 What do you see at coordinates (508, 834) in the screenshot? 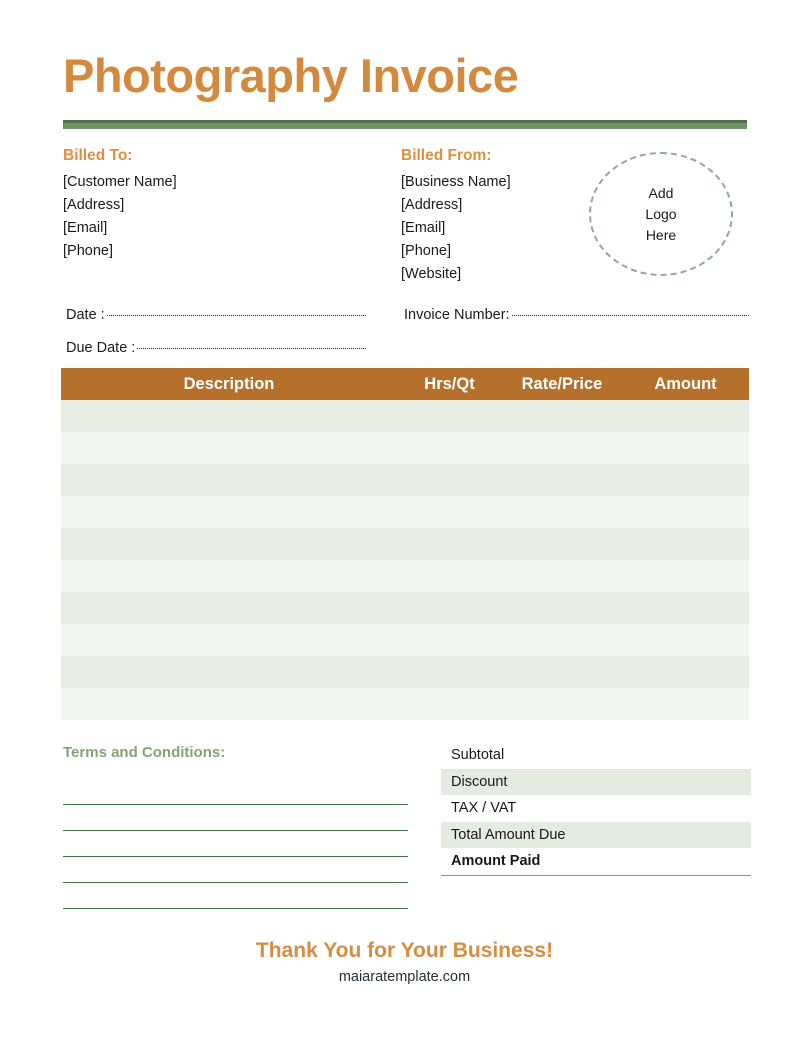
I see `totals-label-total-amount-due: Total Amount Due` at bounding box center [508, 834].